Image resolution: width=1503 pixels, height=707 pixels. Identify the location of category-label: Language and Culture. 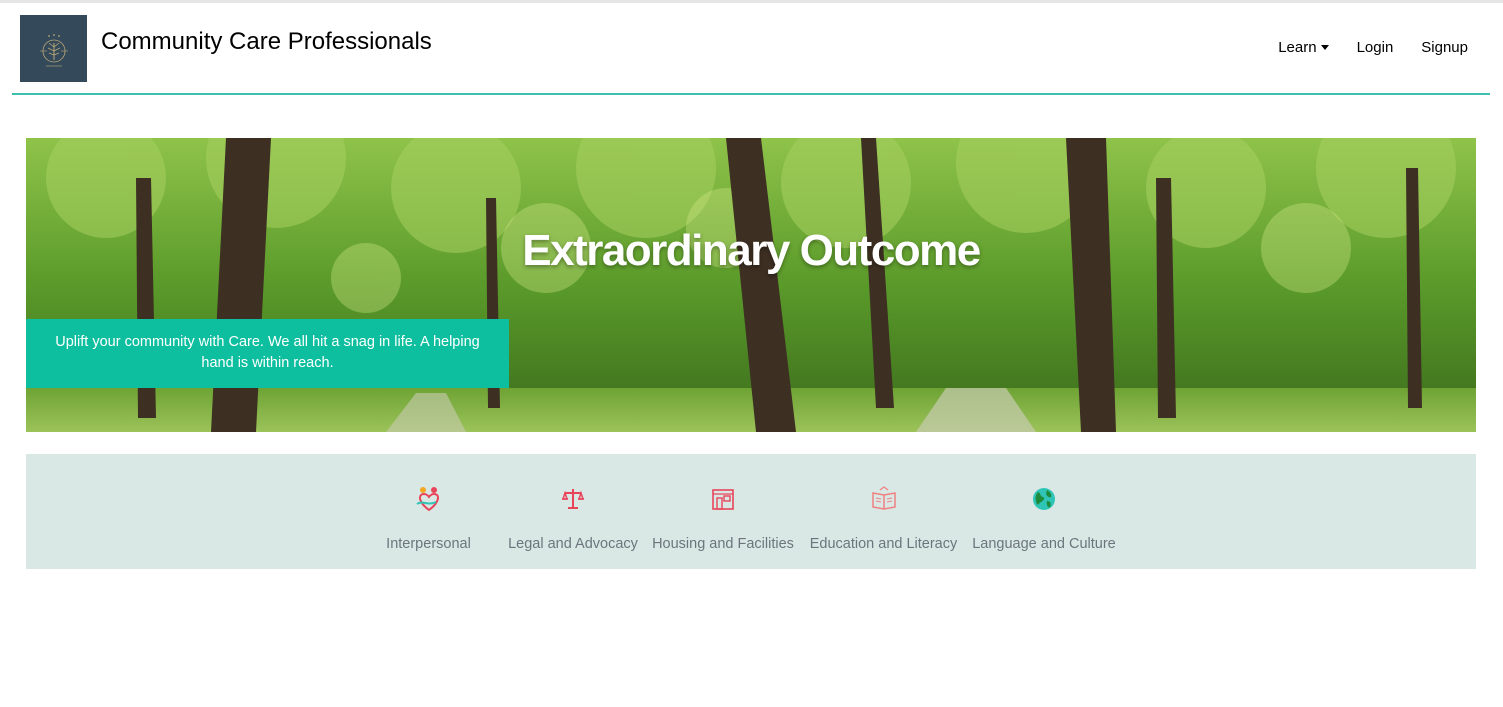
(1044, 544).